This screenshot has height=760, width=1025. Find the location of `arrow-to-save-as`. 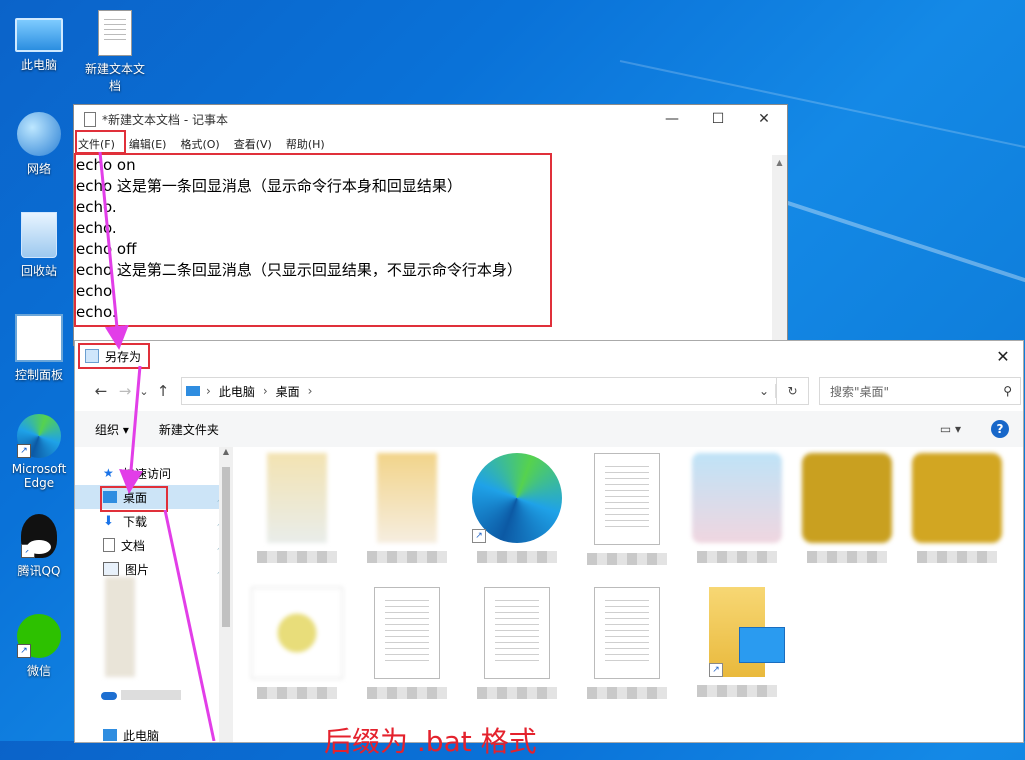

arrow-to-save-as is located at coordinates (113, 250).